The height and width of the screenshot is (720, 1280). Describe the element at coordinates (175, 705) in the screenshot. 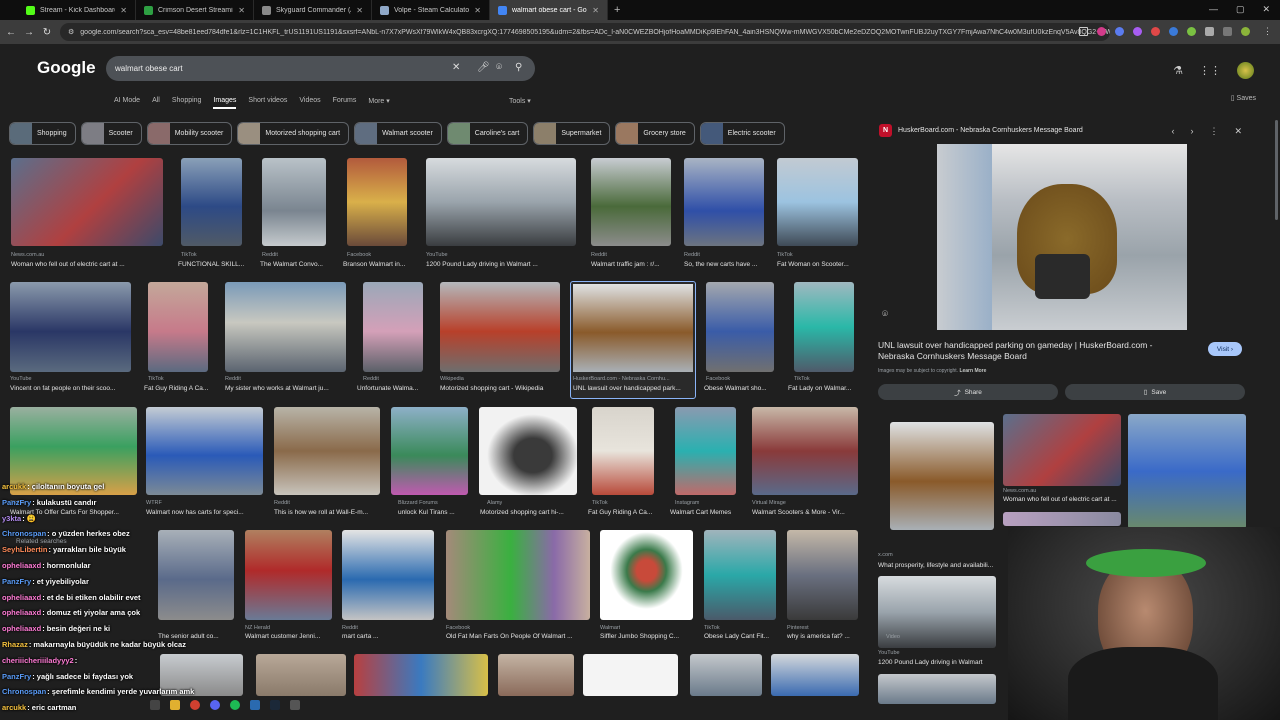

I see `folder-icon` at that location.